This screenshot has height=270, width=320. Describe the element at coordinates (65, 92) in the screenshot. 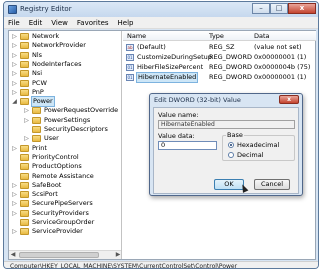

I see `tree-item: ▷ PnP` at that location.